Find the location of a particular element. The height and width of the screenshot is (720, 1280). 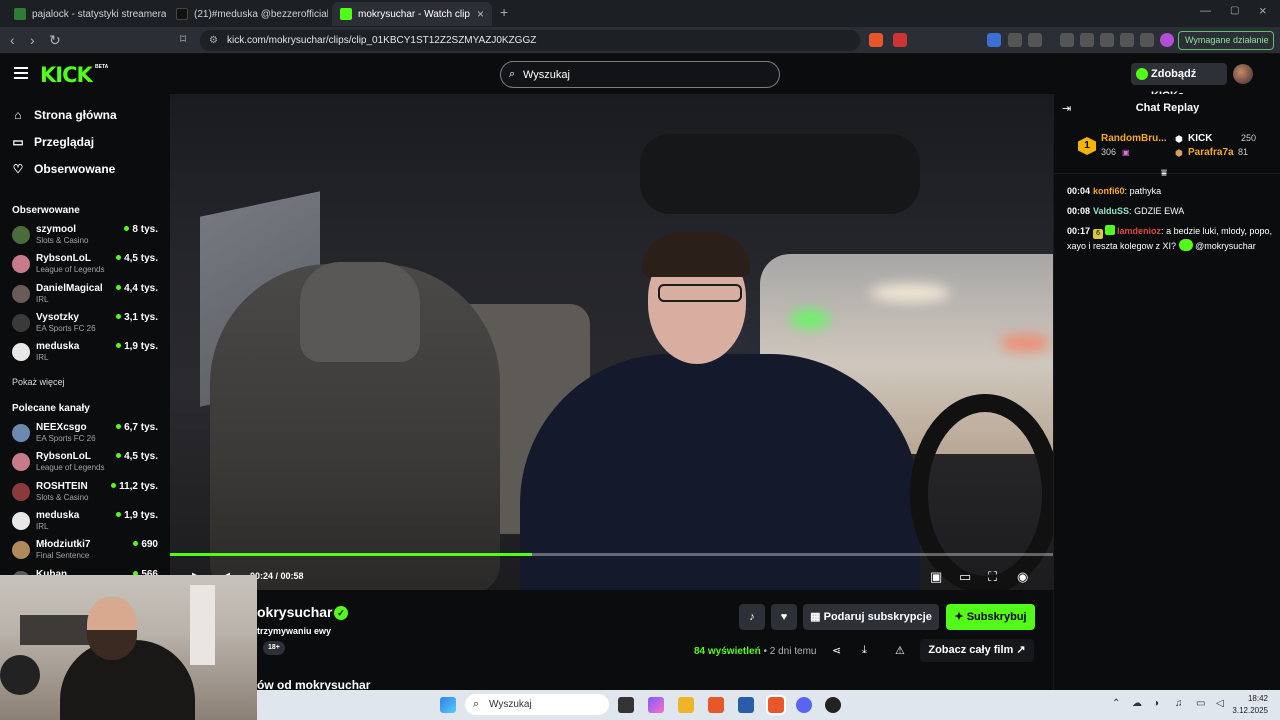

kick-badge-icon: ⬢ is located at coordinates (1179, 139).